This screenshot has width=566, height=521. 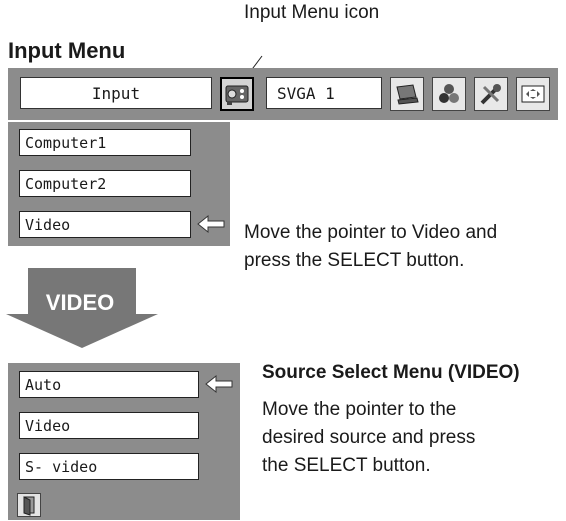 I want to click on screen-icon, so click(x=533, y=94).